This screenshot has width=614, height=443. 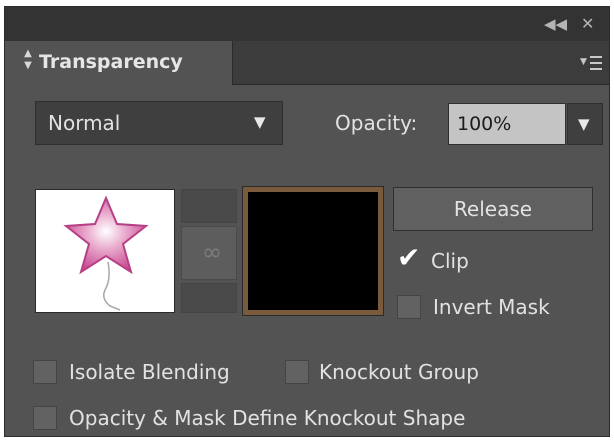 What do you see at coordinates (587, 24) in the screenshot?
I see `close-icon: ✕` at bounding box center [587, 24].